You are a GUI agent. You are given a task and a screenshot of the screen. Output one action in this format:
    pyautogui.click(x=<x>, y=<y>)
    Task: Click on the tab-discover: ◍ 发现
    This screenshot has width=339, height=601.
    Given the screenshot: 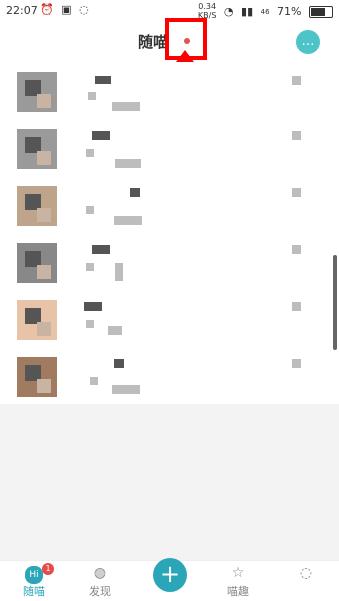 What is the action you would take?
    pyautogui.click(x=100, y=581)
    